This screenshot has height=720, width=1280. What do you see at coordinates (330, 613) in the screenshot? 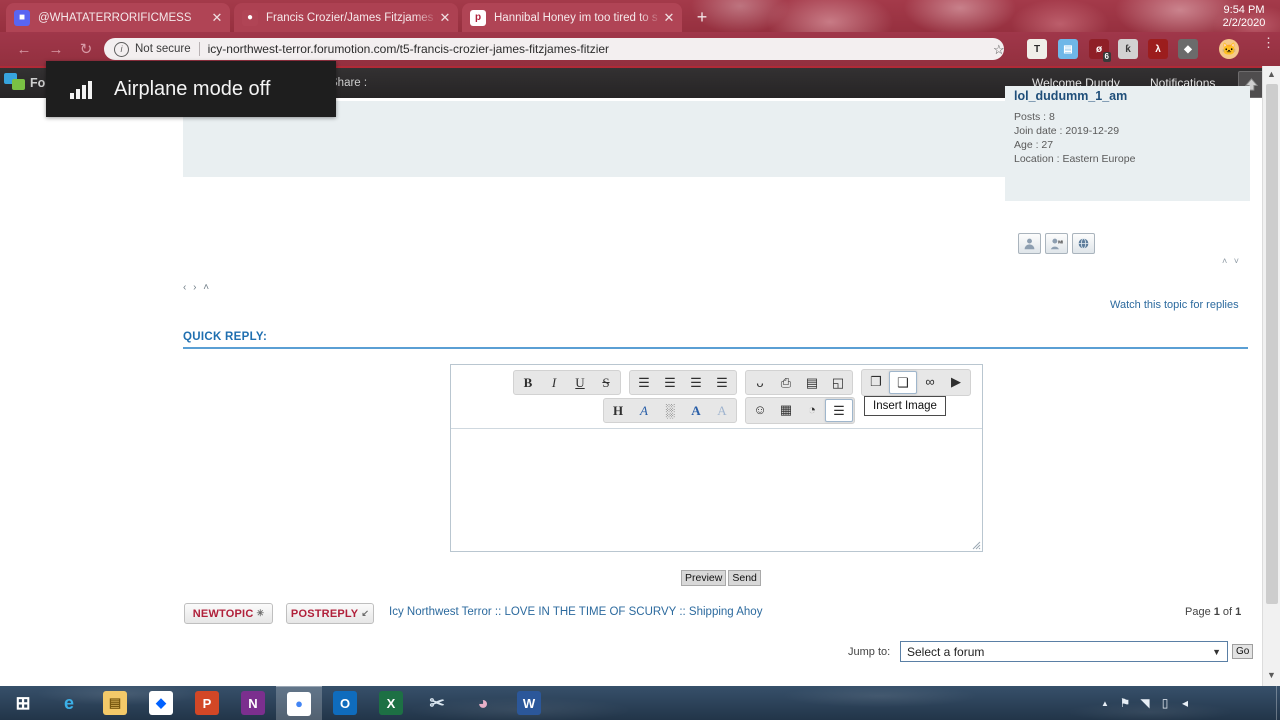
I see `post-reply-button: POSTREPLY ↙` at bounding box center [330, 613].